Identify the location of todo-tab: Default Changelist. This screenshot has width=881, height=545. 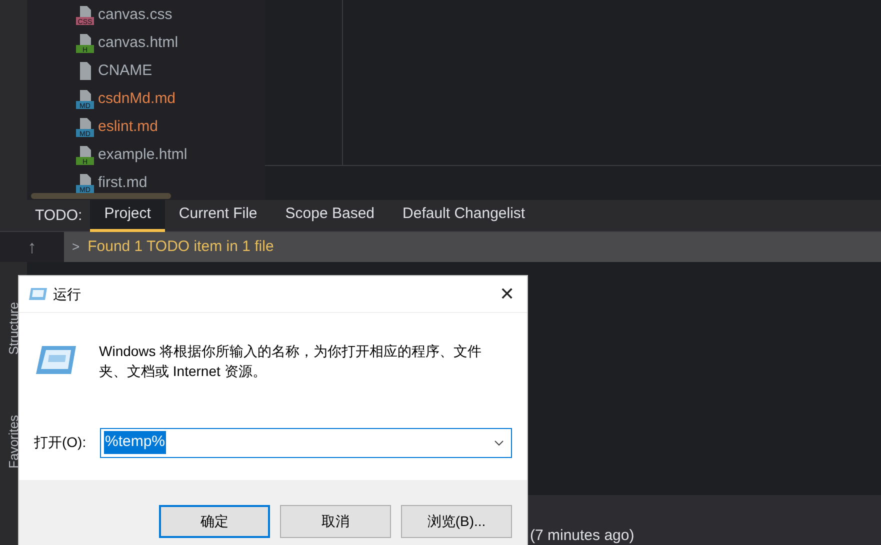
(464, 216).